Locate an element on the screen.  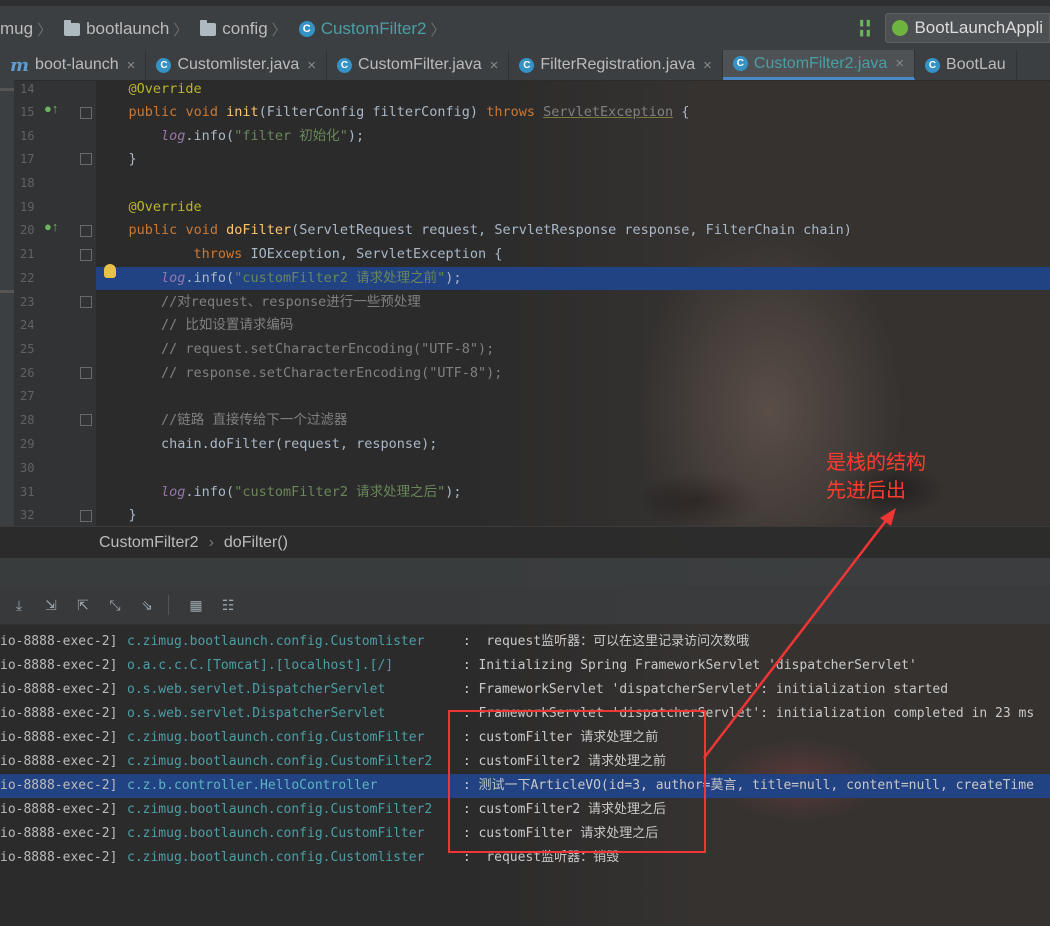
log-message: : request监听器：可以在这里记录访问次数哦 is located at coordinates (602, 641).